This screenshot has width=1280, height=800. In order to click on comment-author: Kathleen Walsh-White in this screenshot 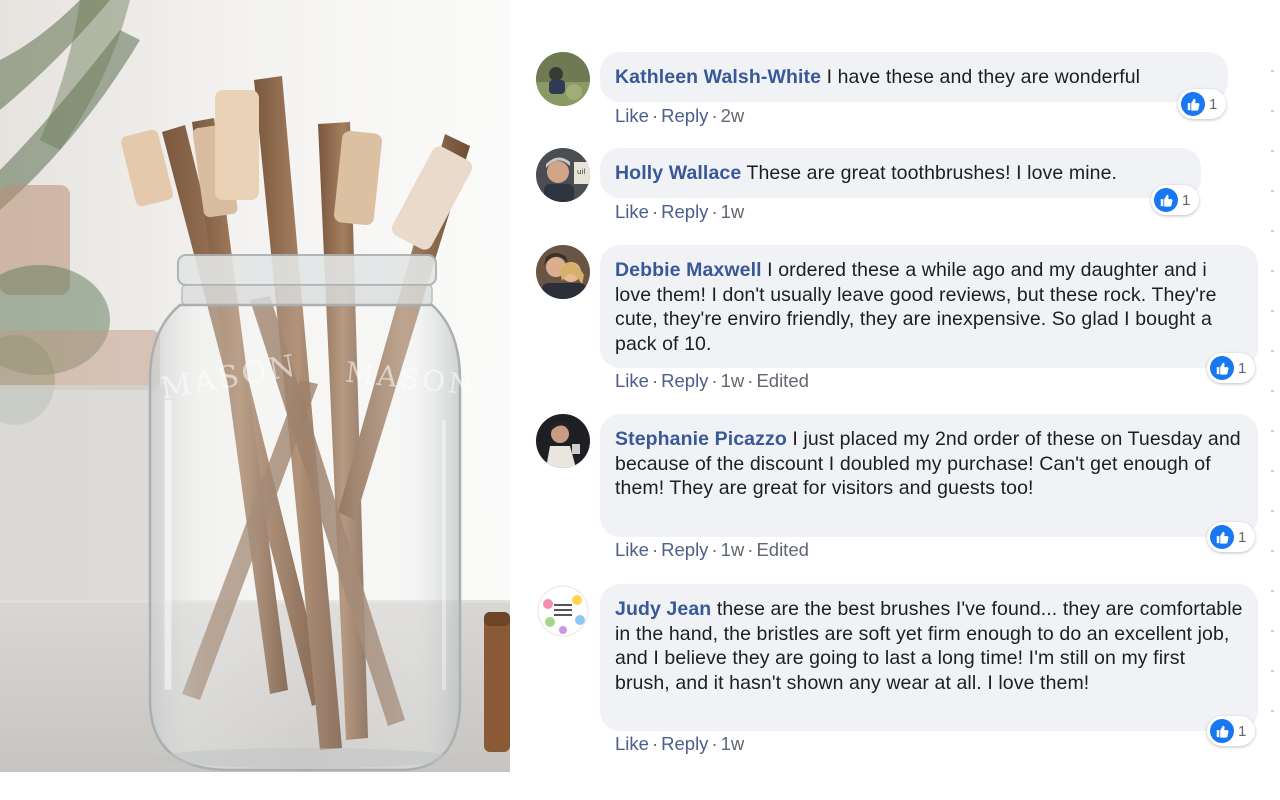, I will do `click(718, 77)`.